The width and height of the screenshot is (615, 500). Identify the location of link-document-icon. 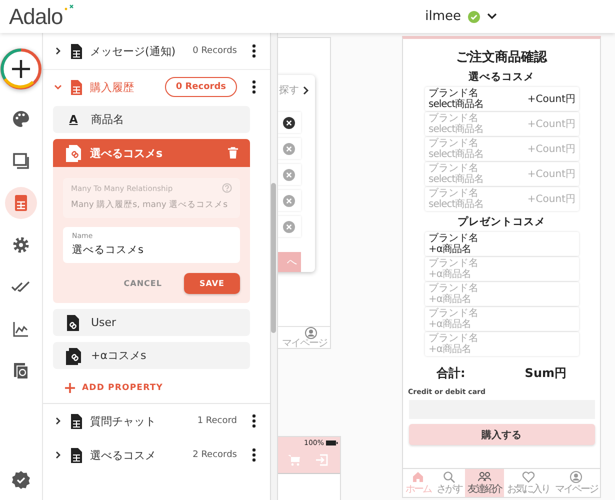
(73, 323).